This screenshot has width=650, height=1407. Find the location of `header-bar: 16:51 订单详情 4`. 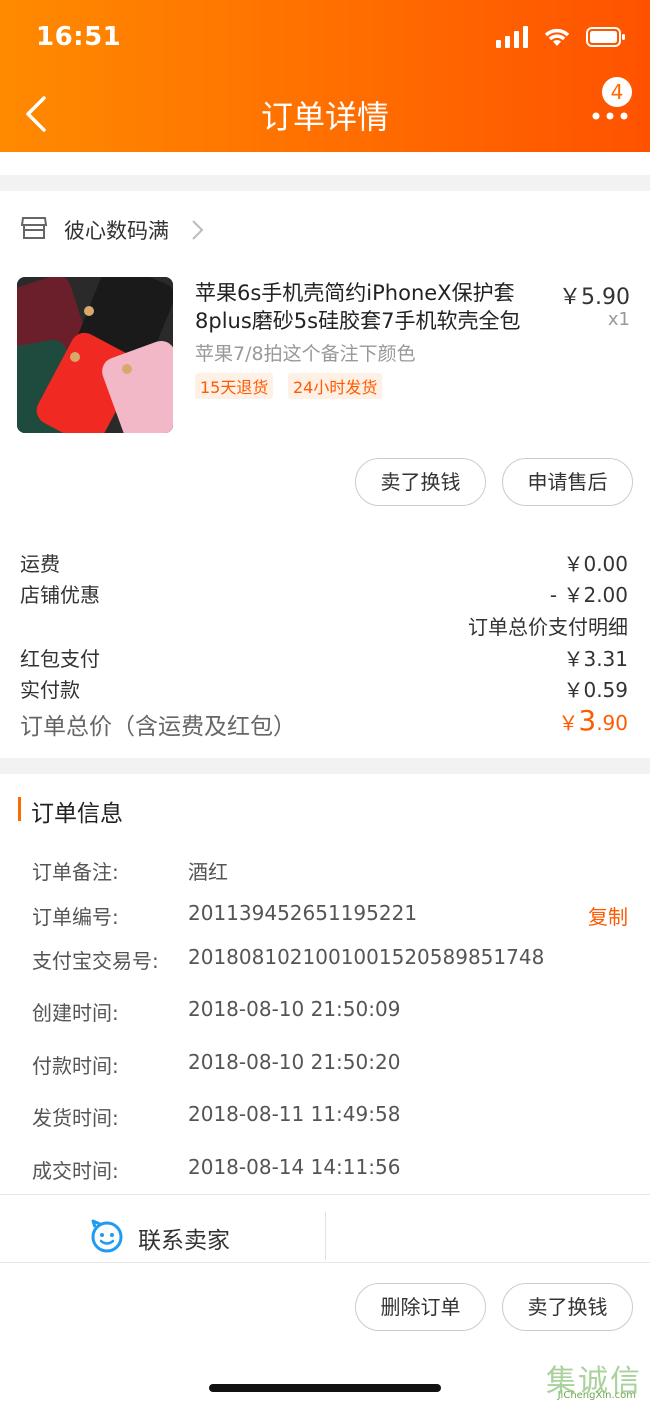

header-bar: 16:51 订单详情 4 is located at coordinates (325, 76).